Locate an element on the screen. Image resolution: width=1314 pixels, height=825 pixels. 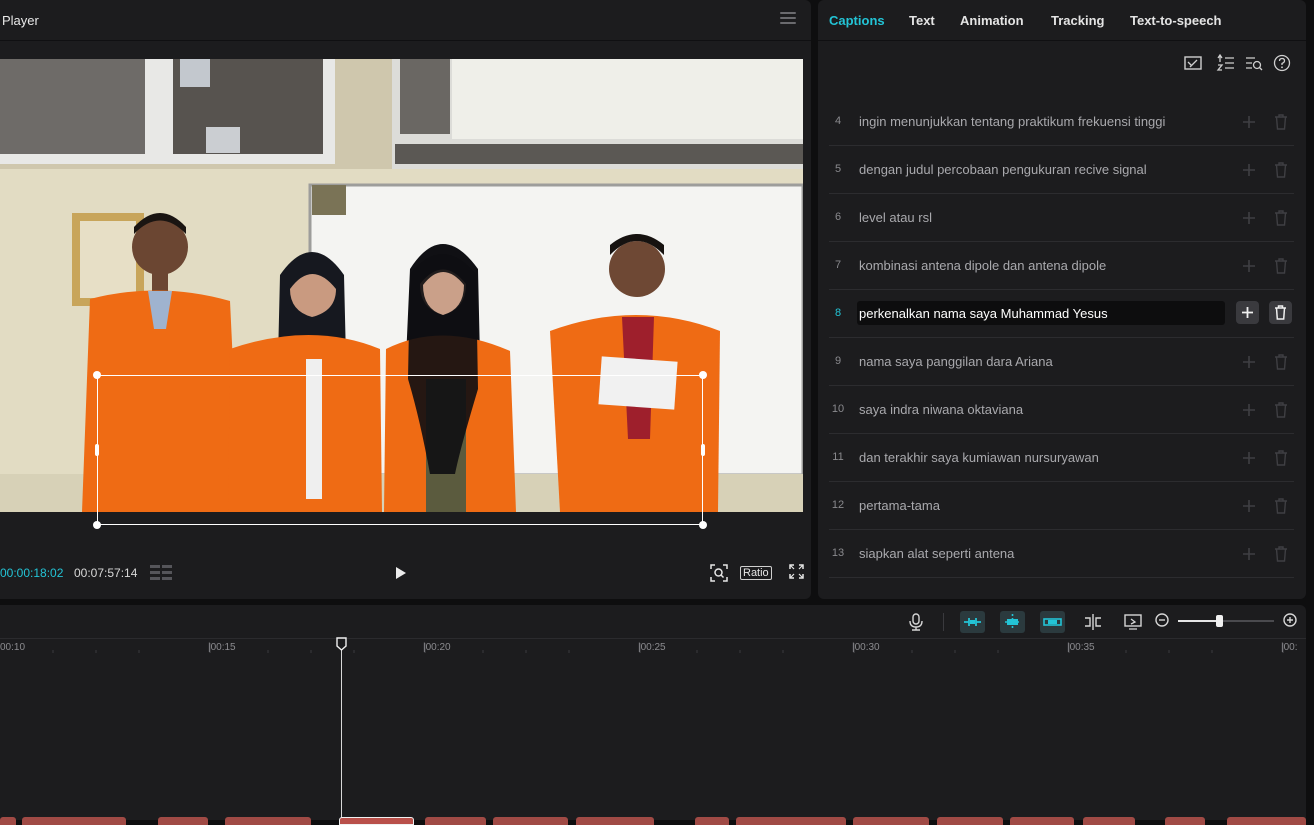
microphone-icon is located at coordinates (916, 622).